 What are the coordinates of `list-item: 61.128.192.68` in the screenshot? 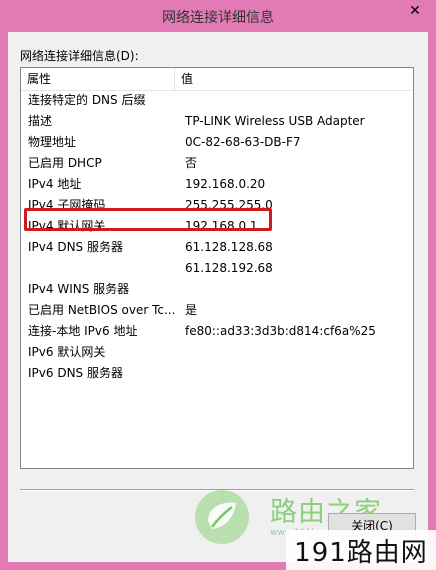 It's located at (217, 268).